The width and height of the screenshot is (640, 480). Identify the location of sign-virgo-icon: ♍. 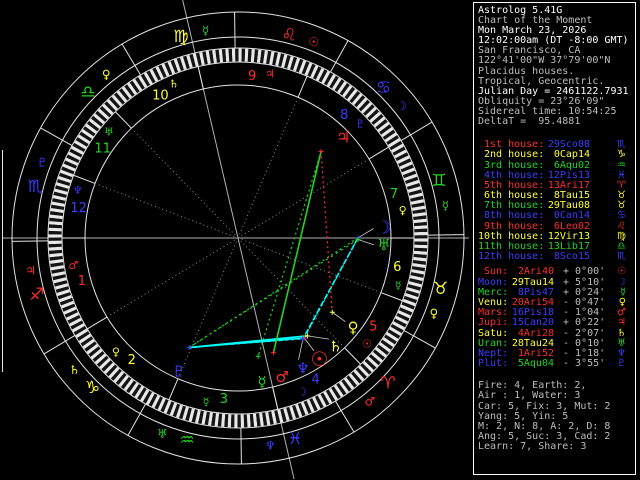
(180, 37).